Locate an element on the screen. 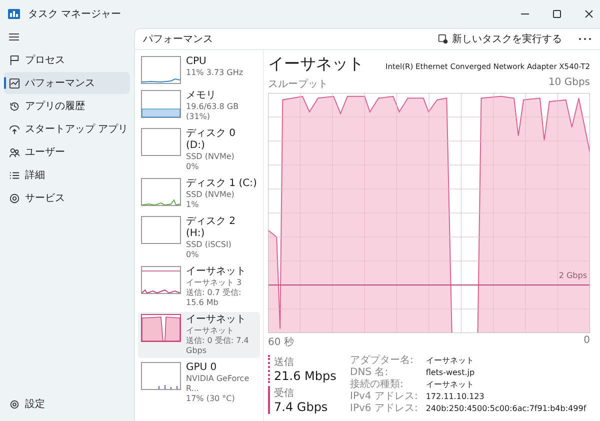 Image resolution: width=600 pixels, height=421 pixels. nav-item: 詳細 is located at coordinates (67, 175).